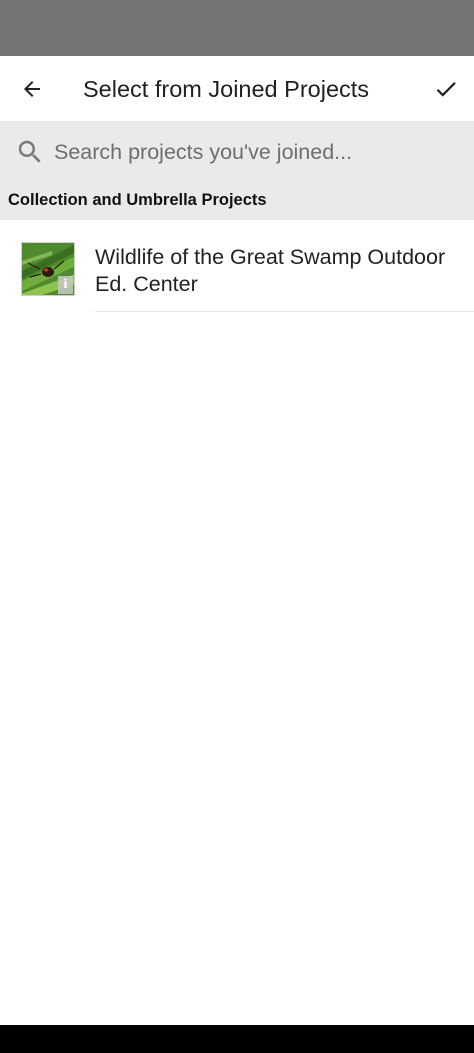  I want to click on search-bar, so click(237, 152).